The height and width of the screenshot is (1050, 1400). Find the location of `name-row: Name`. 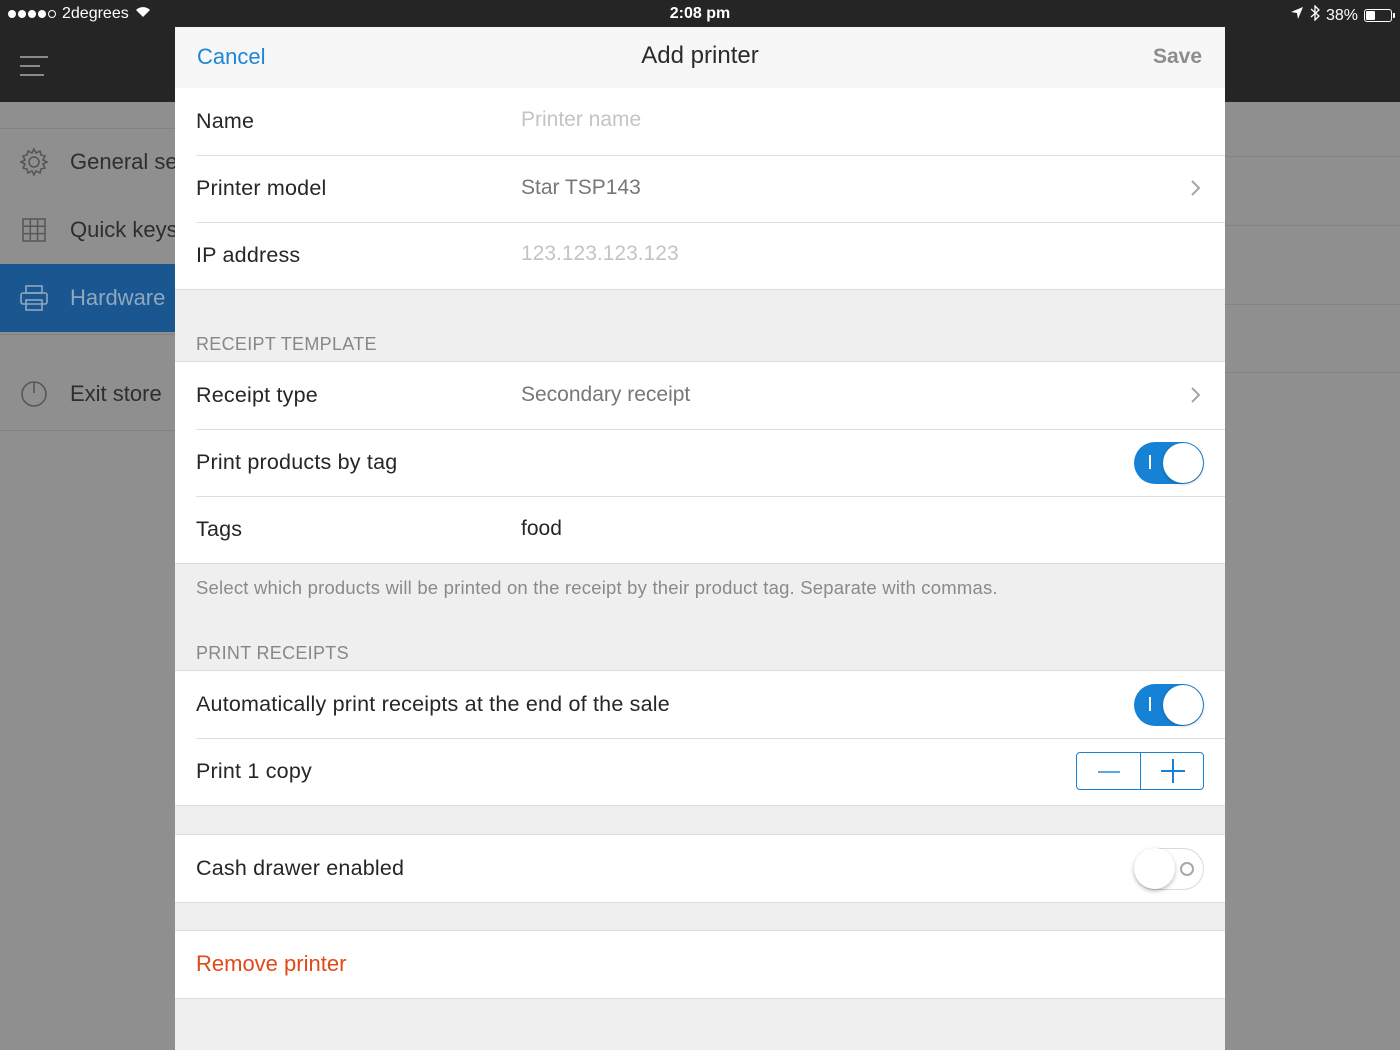

name-row: Name is located at coordinates (700, 121).